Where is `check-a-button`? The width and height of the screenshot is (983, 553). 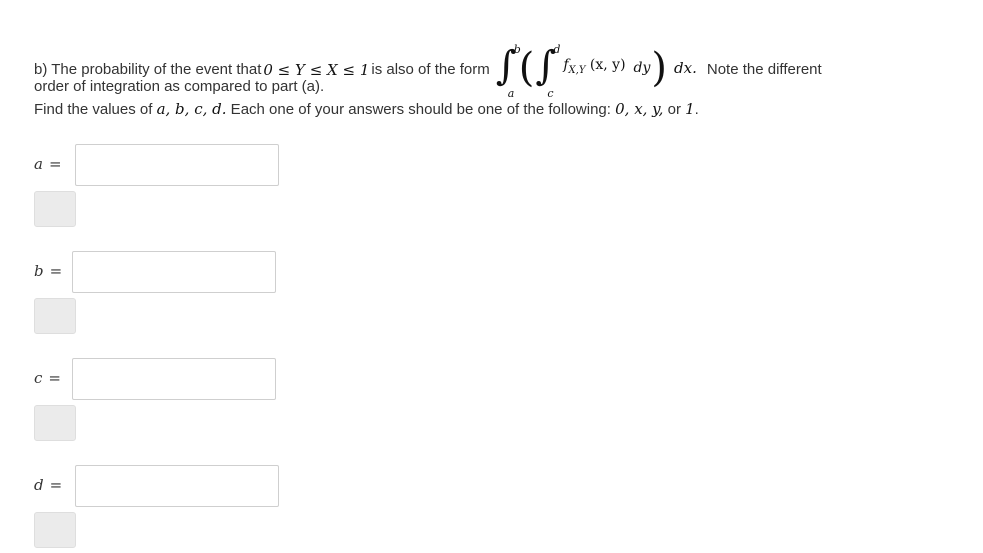 check-a-button is located at coordinates (55, 209).